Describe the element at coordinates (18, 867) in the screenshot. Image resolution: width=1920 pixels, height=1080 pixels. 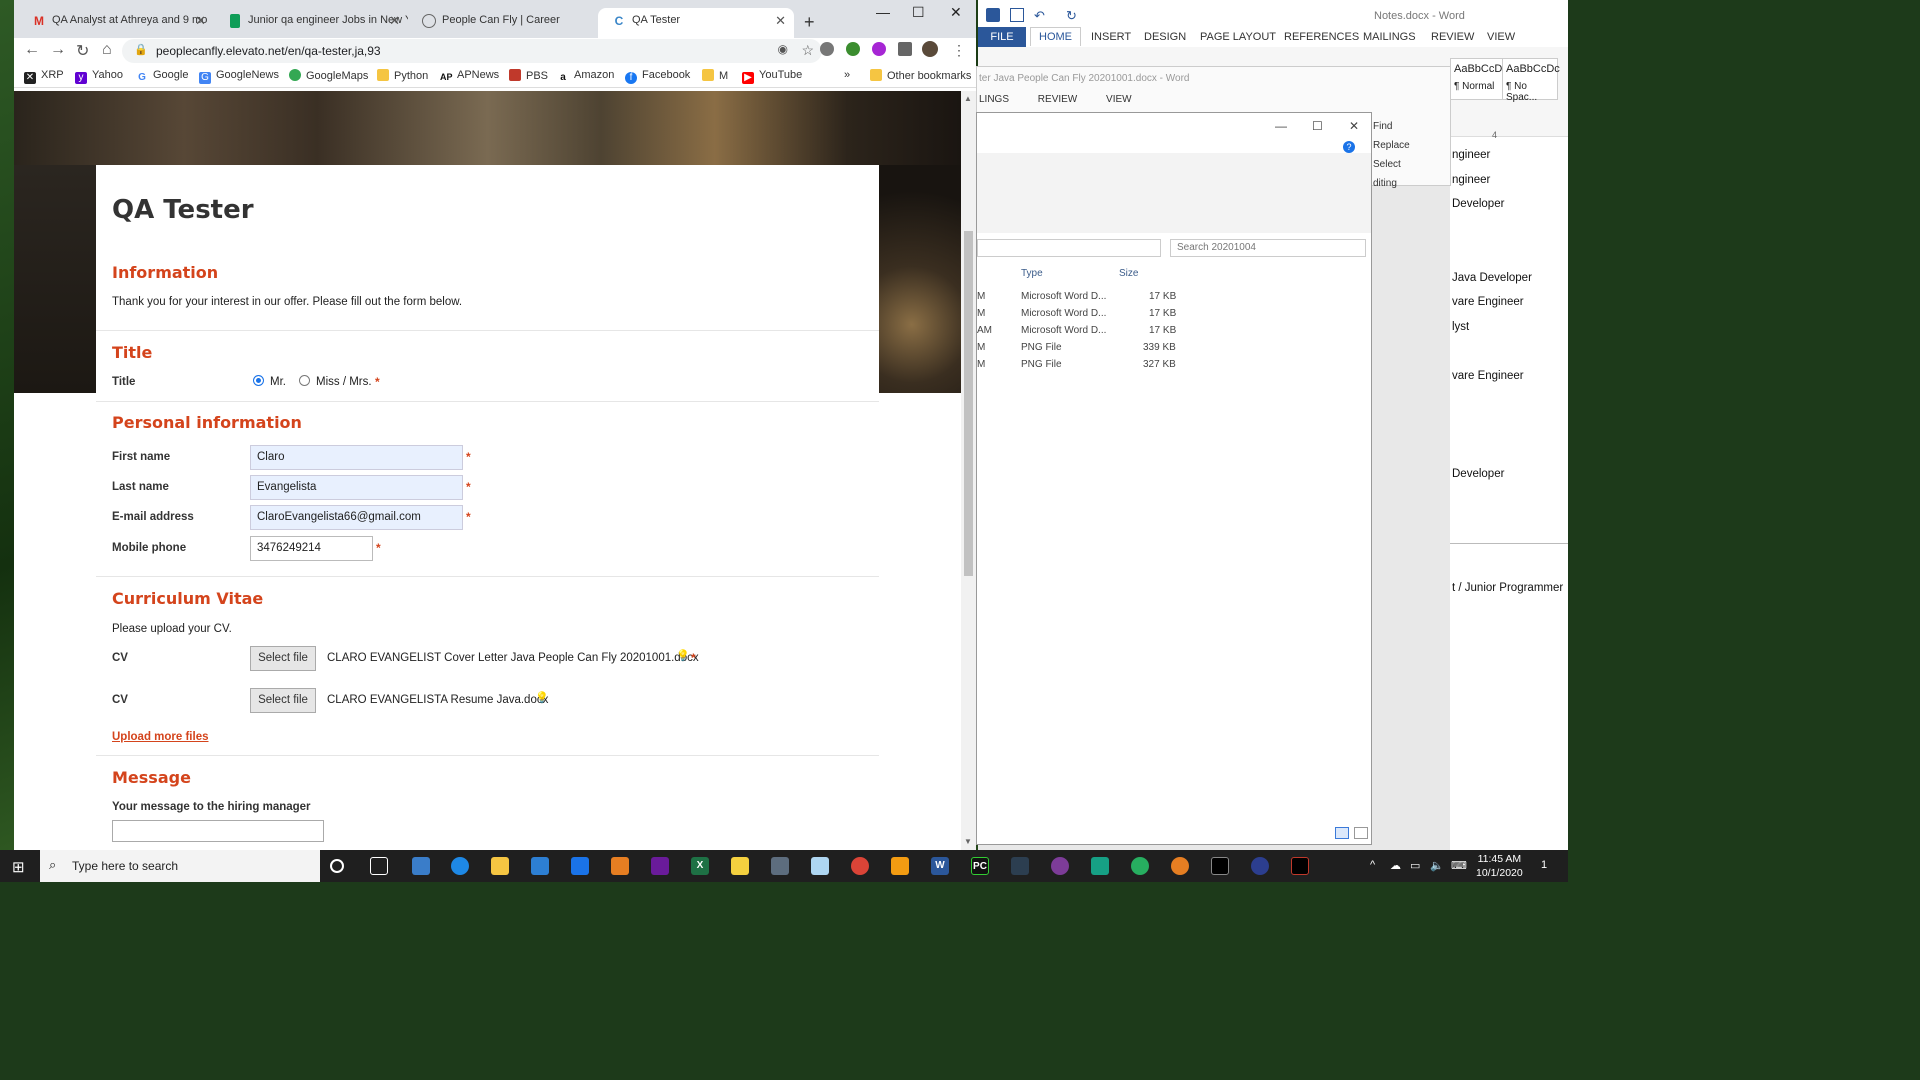
I see `windows-start-icon: ⊞` at that location.